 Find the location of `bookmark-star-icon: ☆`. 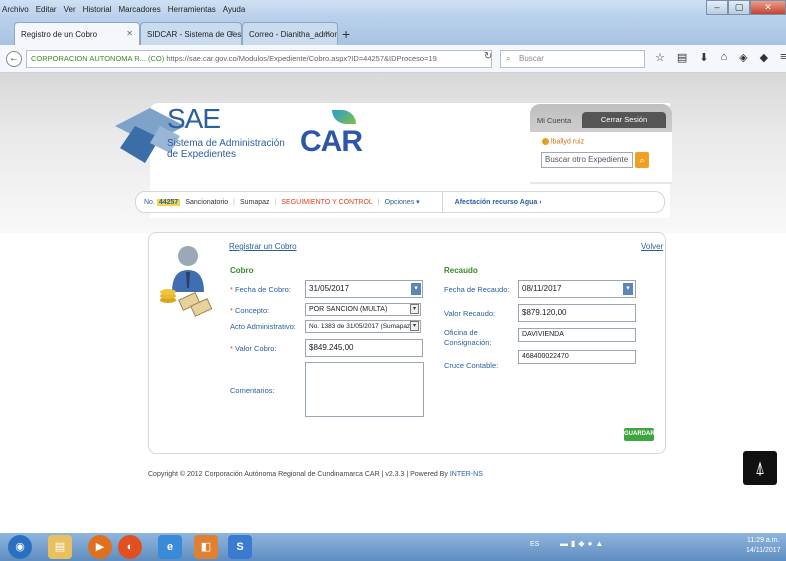

bookmark-star-icon: ☆ is located at coordinates (660, 57).